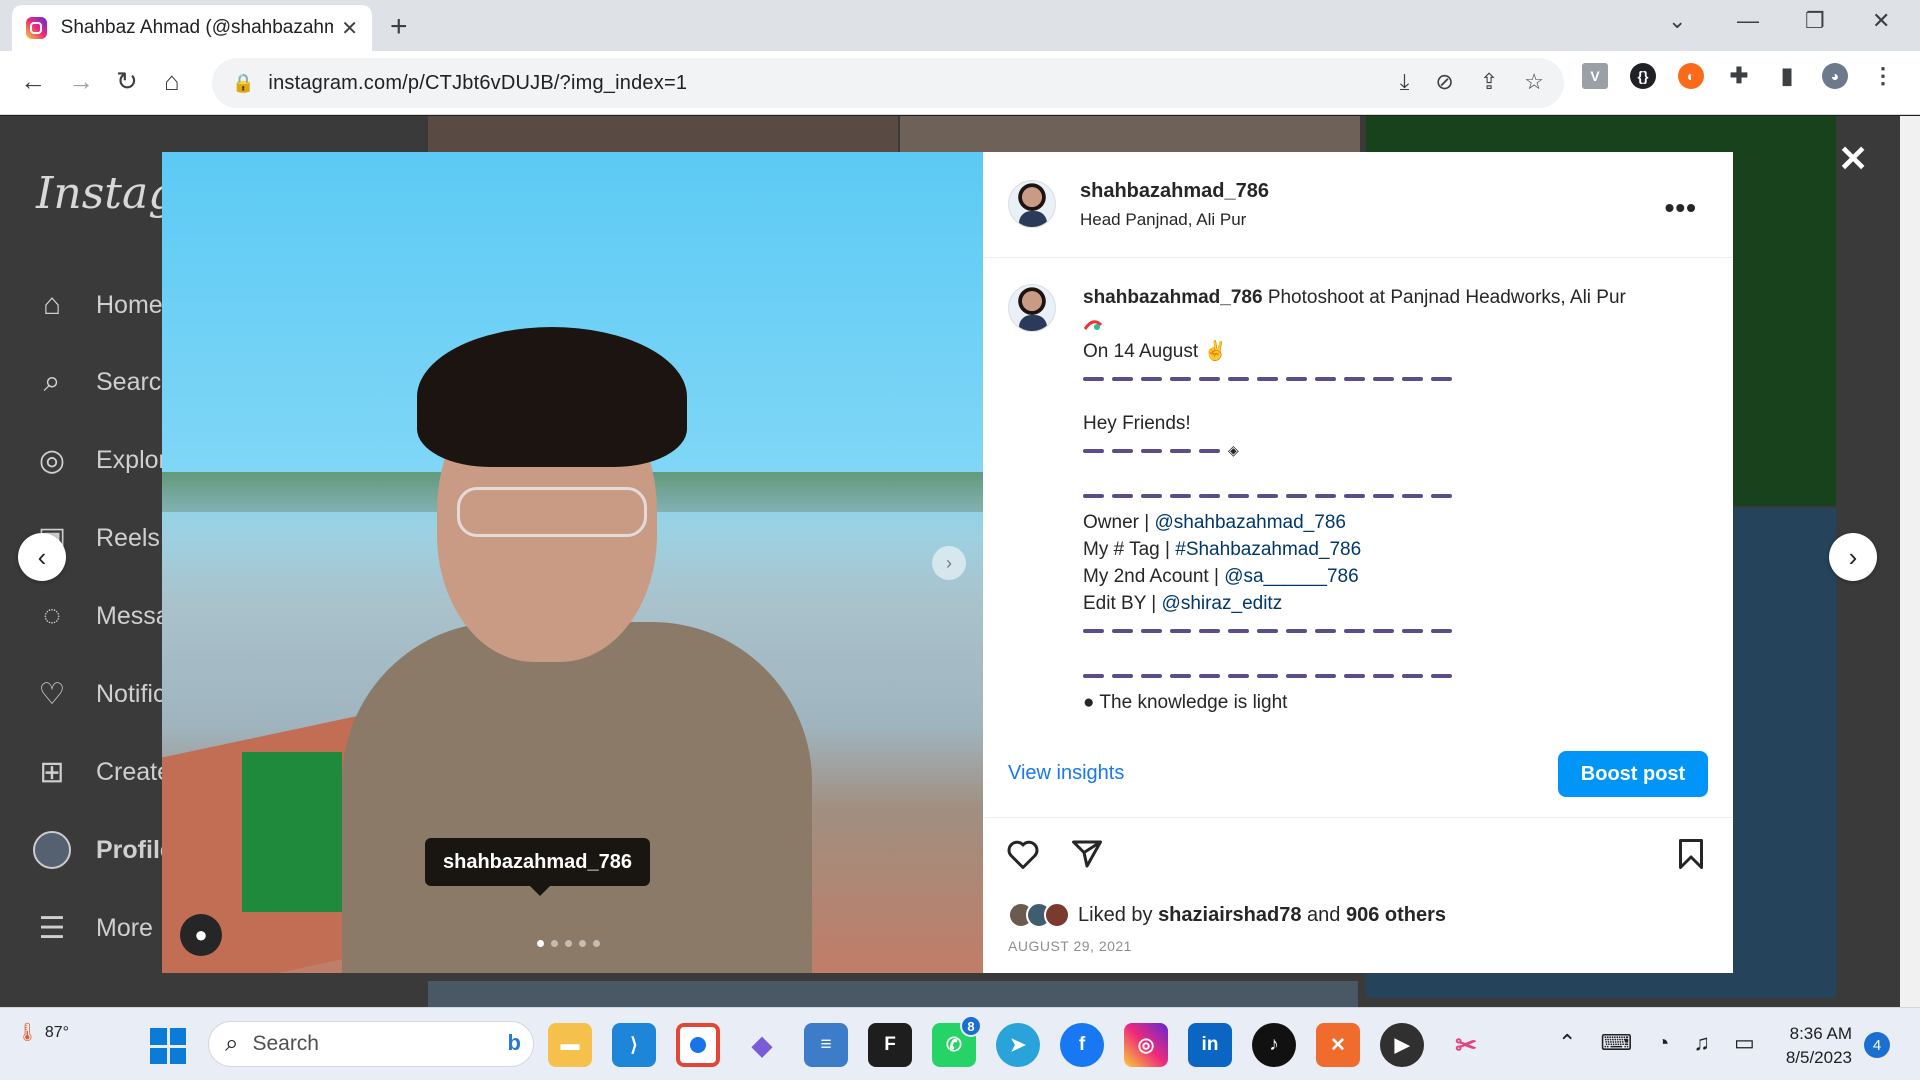 The height and width of the screenshot is (1080, 1920). Describe the element at coordinates (1881, 21) in the screenshot. I see `window-close-icon: ✕` at that location.